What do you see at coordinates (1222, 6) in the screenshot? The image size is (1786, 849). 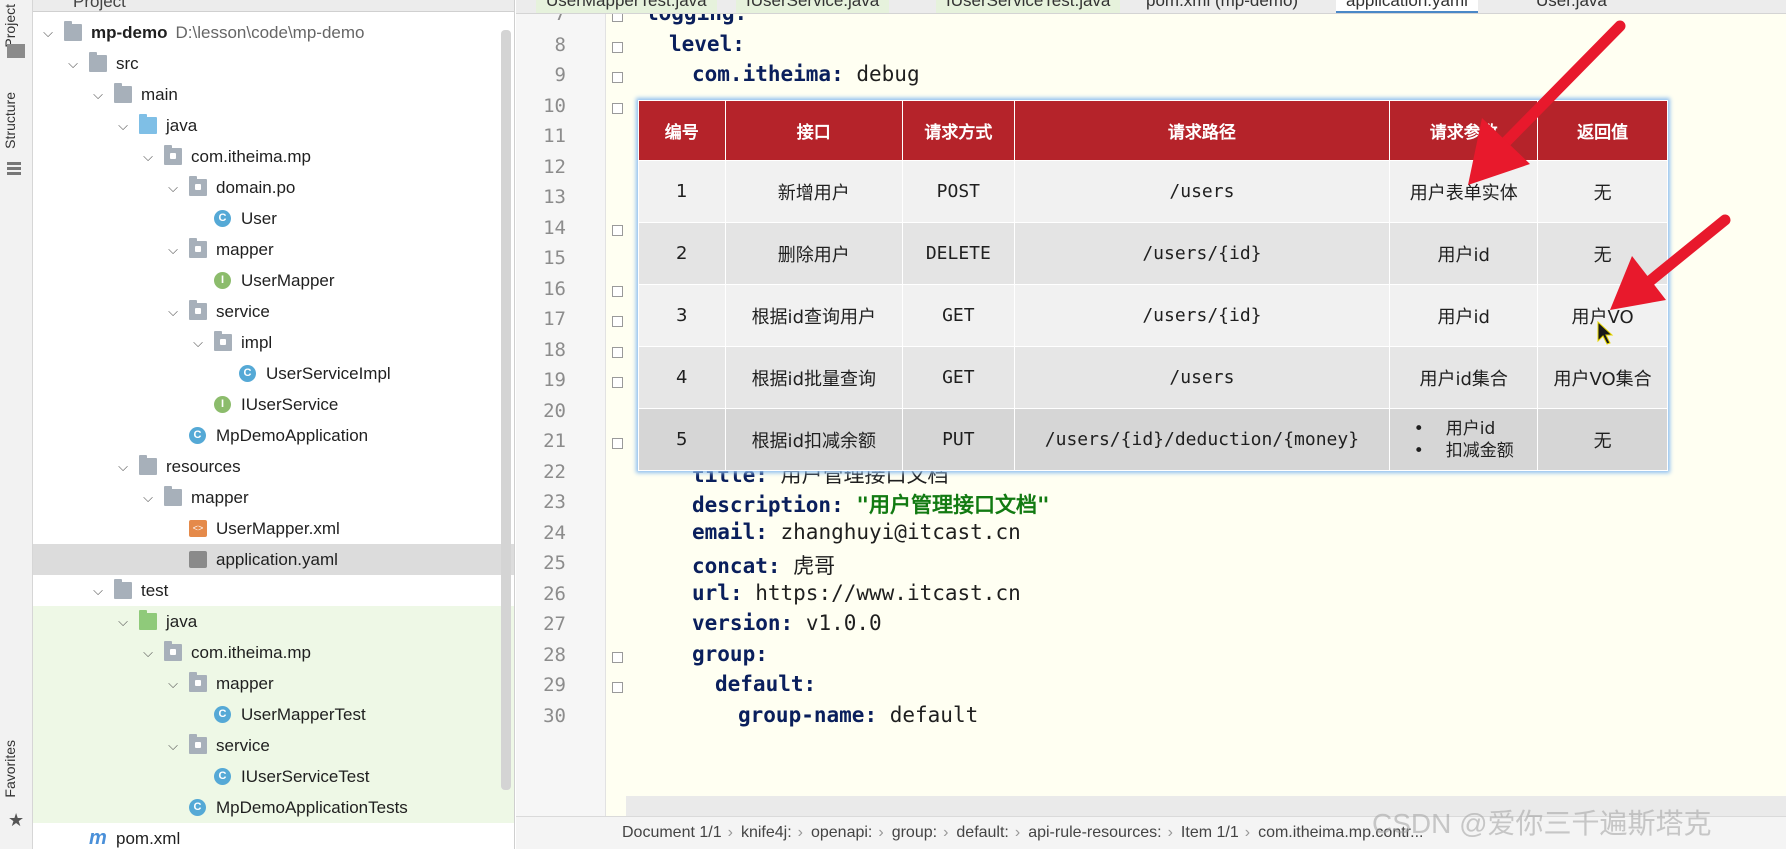 I see `editor-tab: pom.xml (mp-demo)` at bounding box center [1222, 6].